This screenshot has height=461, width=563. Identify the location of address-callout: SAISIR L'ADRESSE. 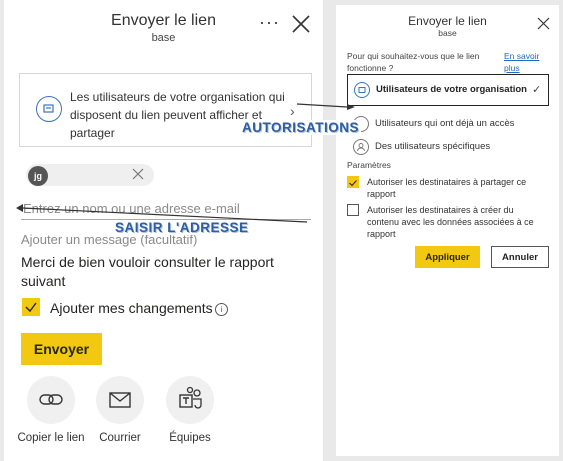
(182, 227).